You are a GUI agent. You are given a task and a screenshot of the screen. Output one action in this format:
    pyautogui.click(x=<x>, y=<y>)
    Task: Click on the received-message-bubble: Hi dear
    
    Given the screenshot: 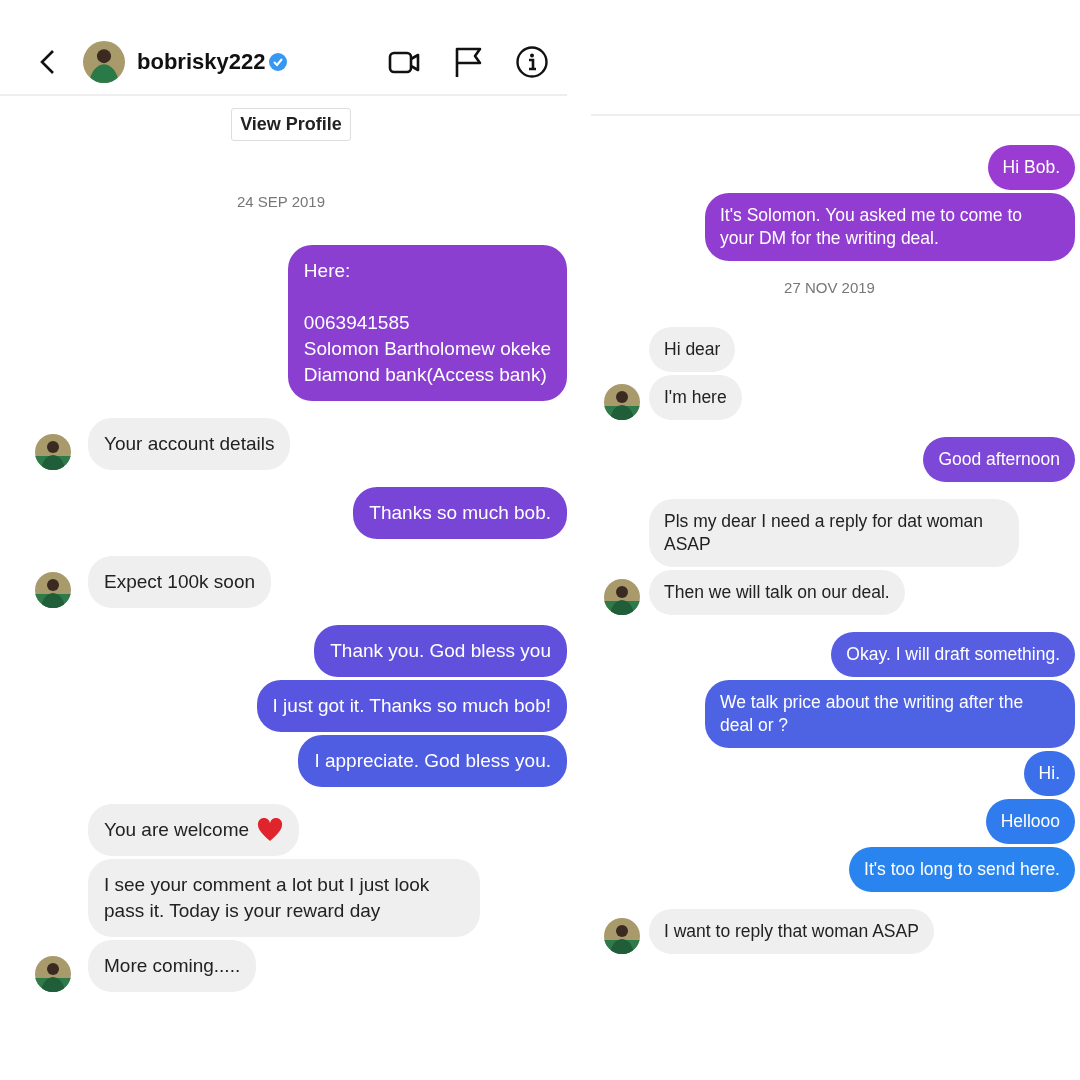 What is the action you would take?
    pyautogui.click(x=692, y=349)
    